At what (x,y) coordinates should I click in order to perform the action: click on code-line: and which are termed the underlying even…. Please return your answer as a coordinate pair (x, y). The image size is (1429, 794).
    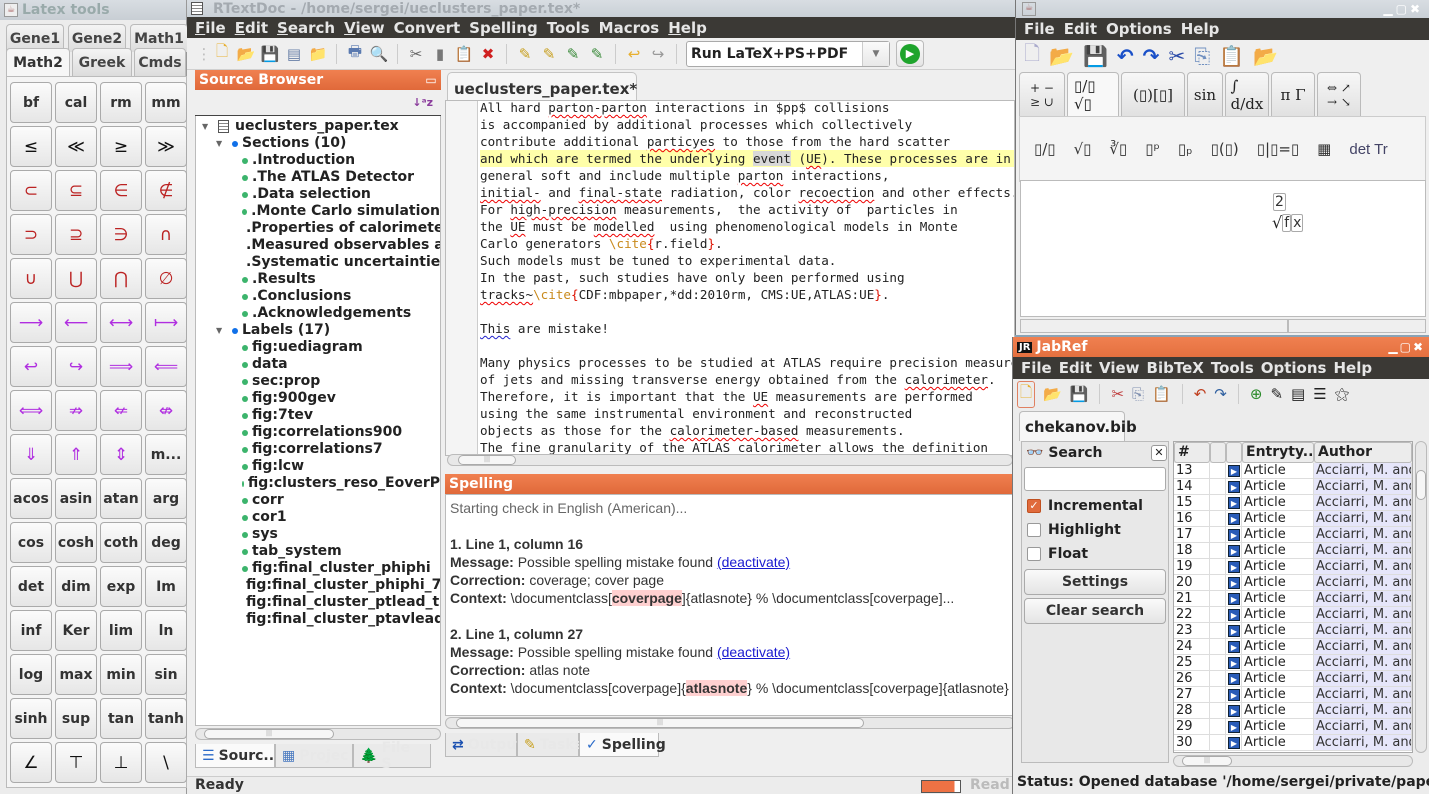
    Looking at the image, I should click on (747, 158).